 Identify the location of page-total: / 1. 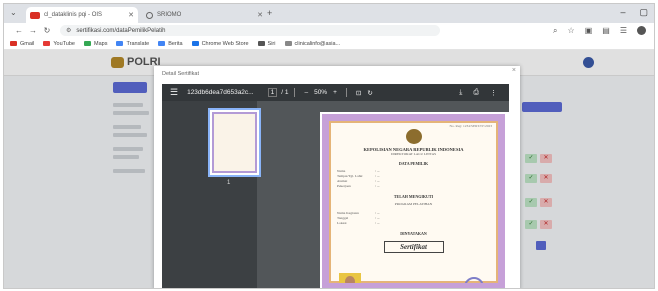
(285, 92).